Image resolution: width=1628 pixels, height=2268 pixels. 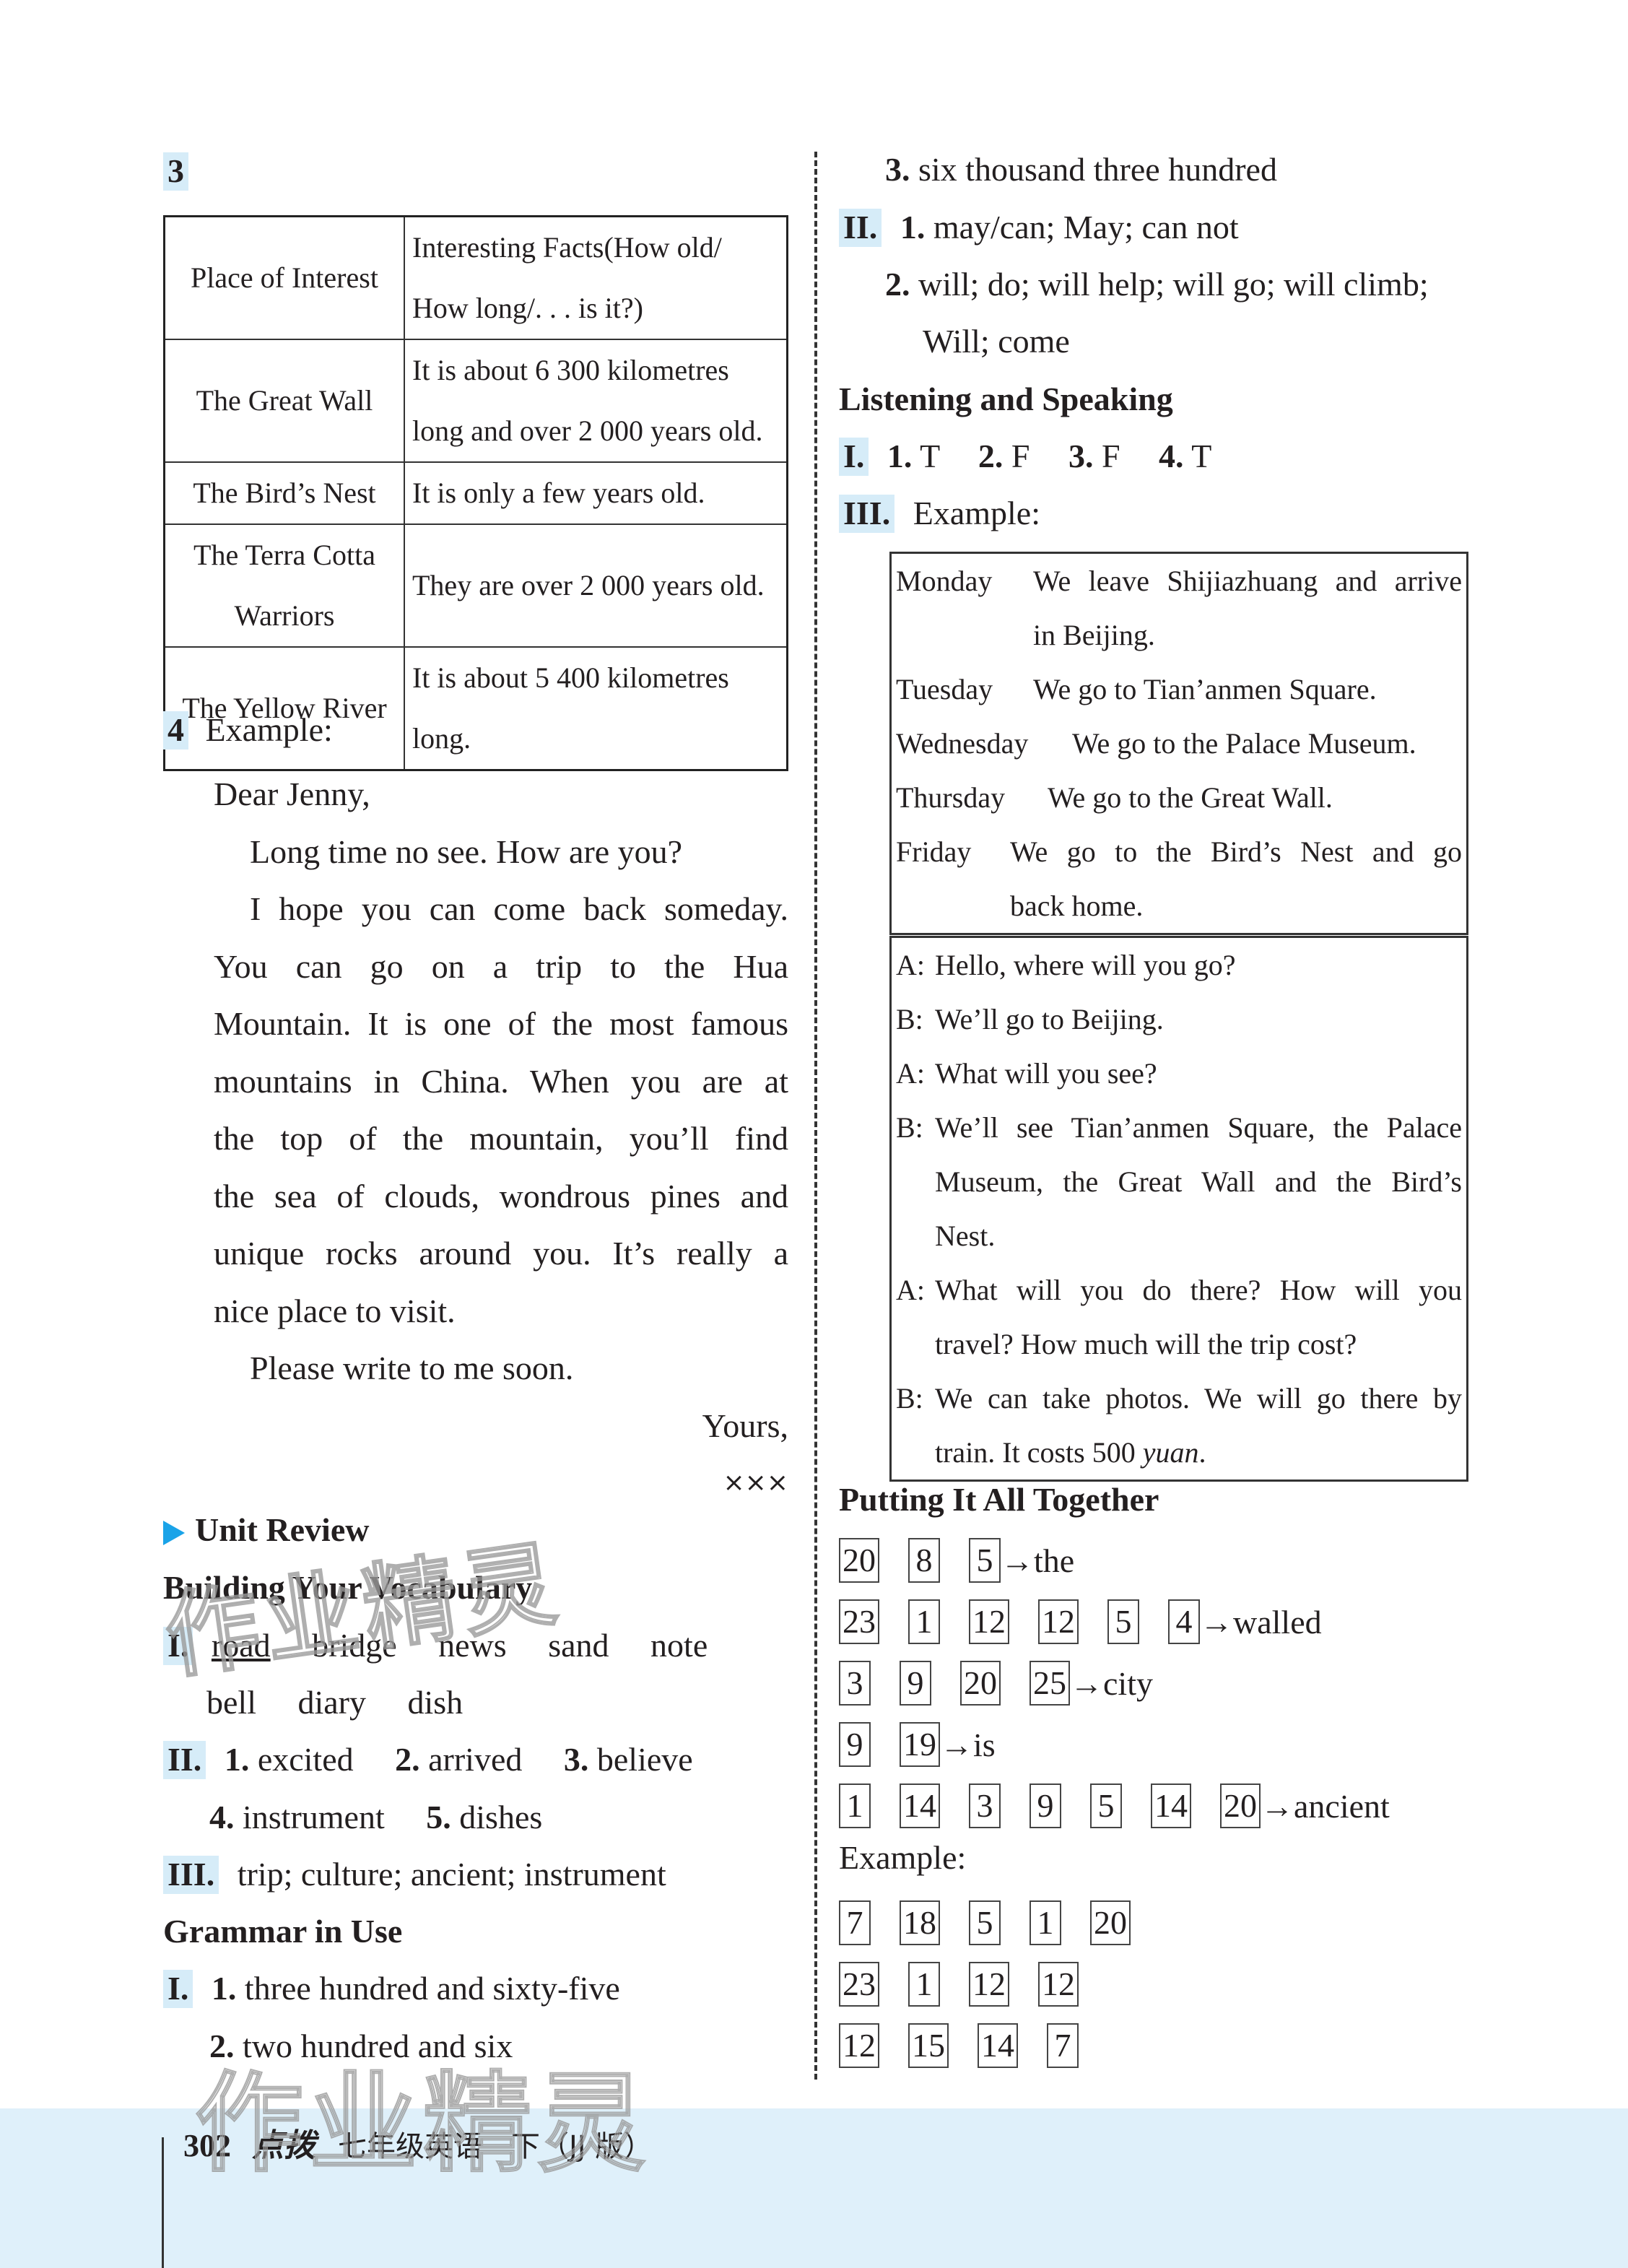 What do you see at coordinates (163, 2202) in the screenshot?
I see `footer-rule` at bounding box center [163, 2202].